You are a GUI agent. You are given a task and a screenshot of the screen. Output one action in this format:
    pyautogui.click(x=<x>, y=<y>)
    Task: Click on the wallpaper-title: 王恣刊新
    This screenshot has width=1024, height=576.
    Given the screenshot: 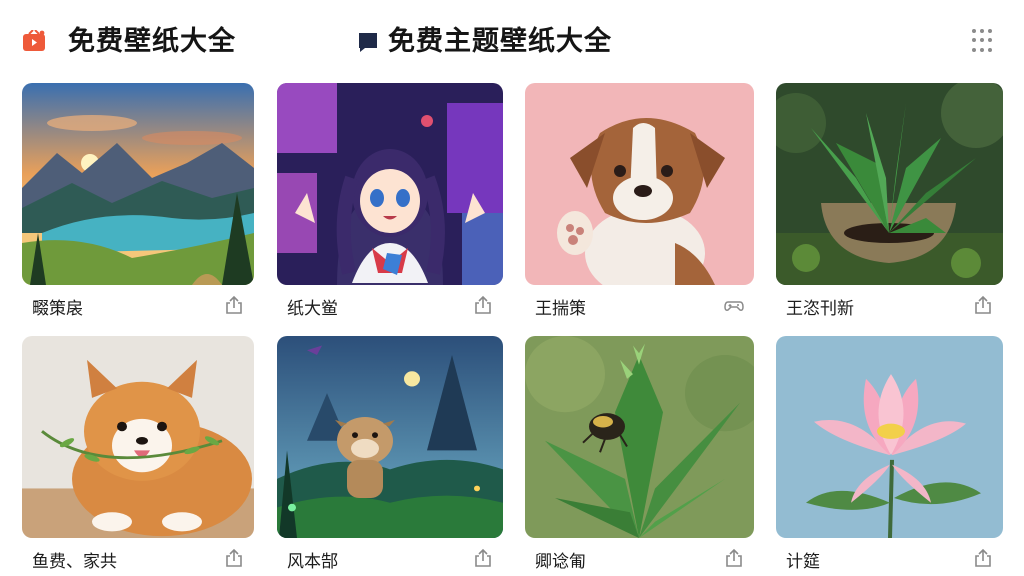 What is the action you would take?
    pyautogui.click(x=820, y=309)
    